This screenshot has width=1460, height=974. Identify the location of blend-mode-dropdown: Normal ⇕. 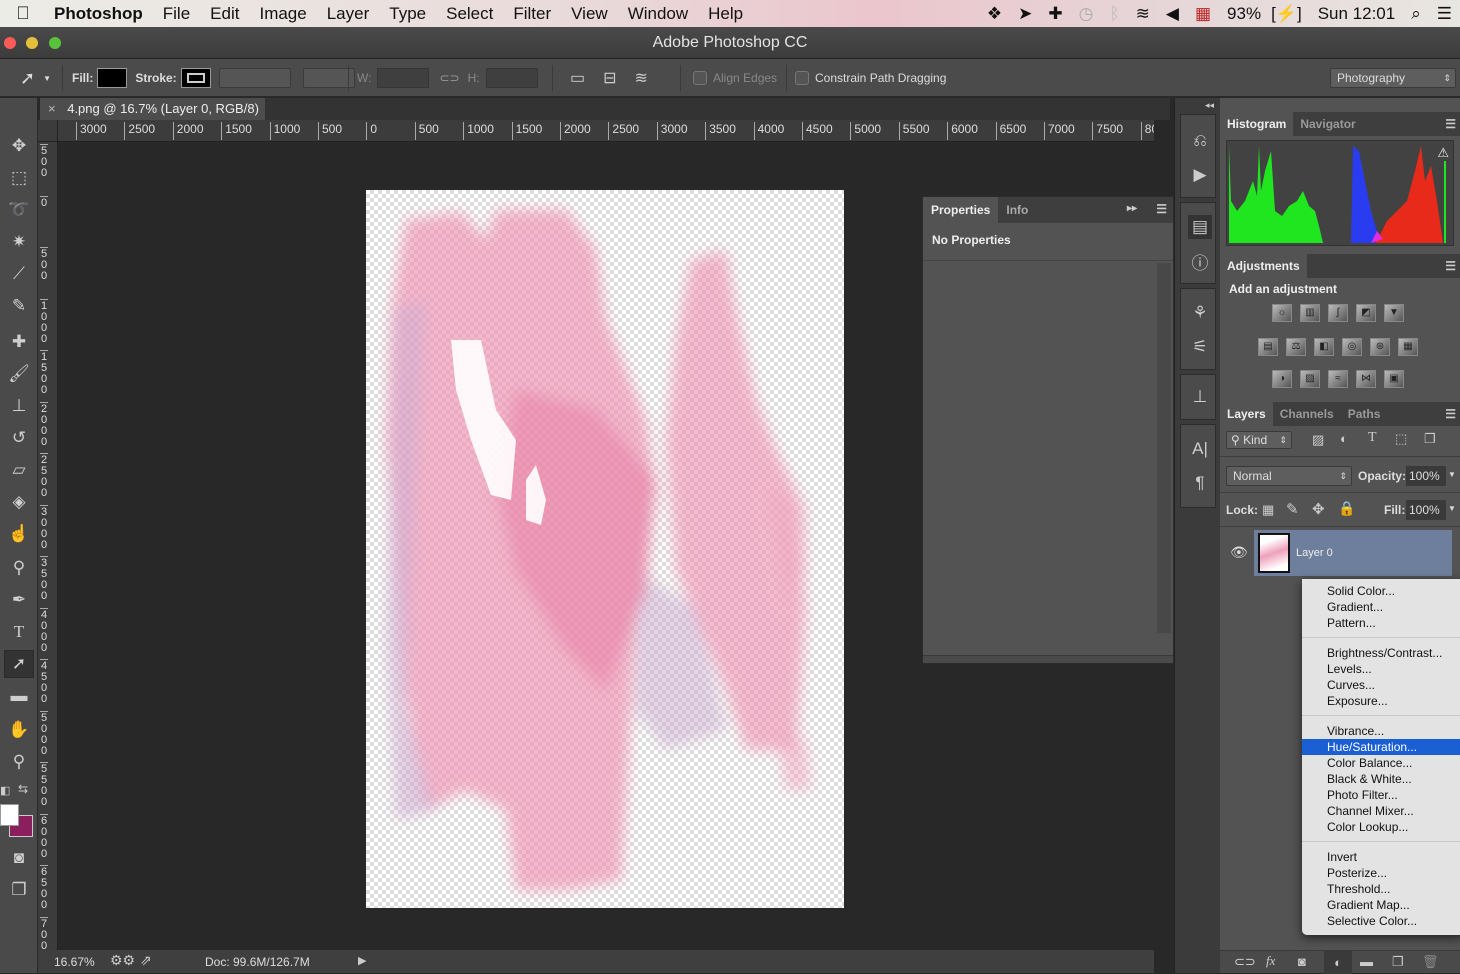
(1289, 476).